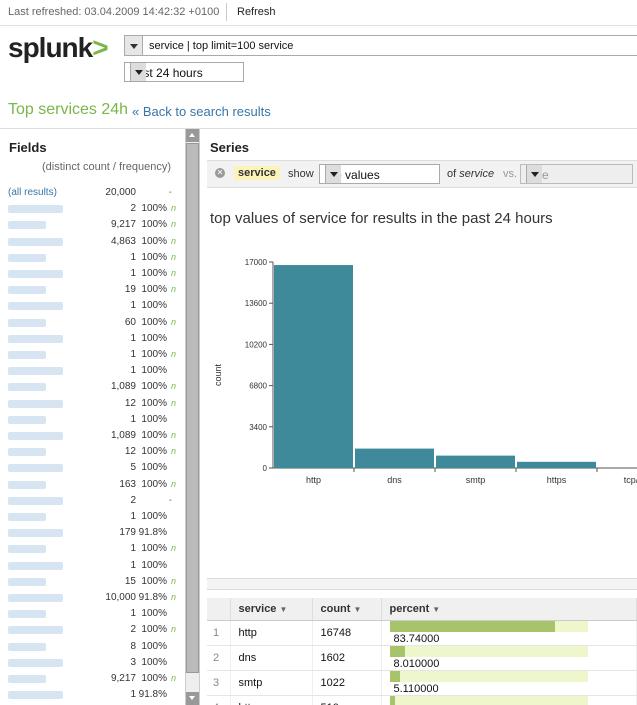 The width and height of the screenshot is (637, 705). Describe the element at coordinates (184, 72) in the screenshot. I see `time-range-select: Last 24 hours` at that location.